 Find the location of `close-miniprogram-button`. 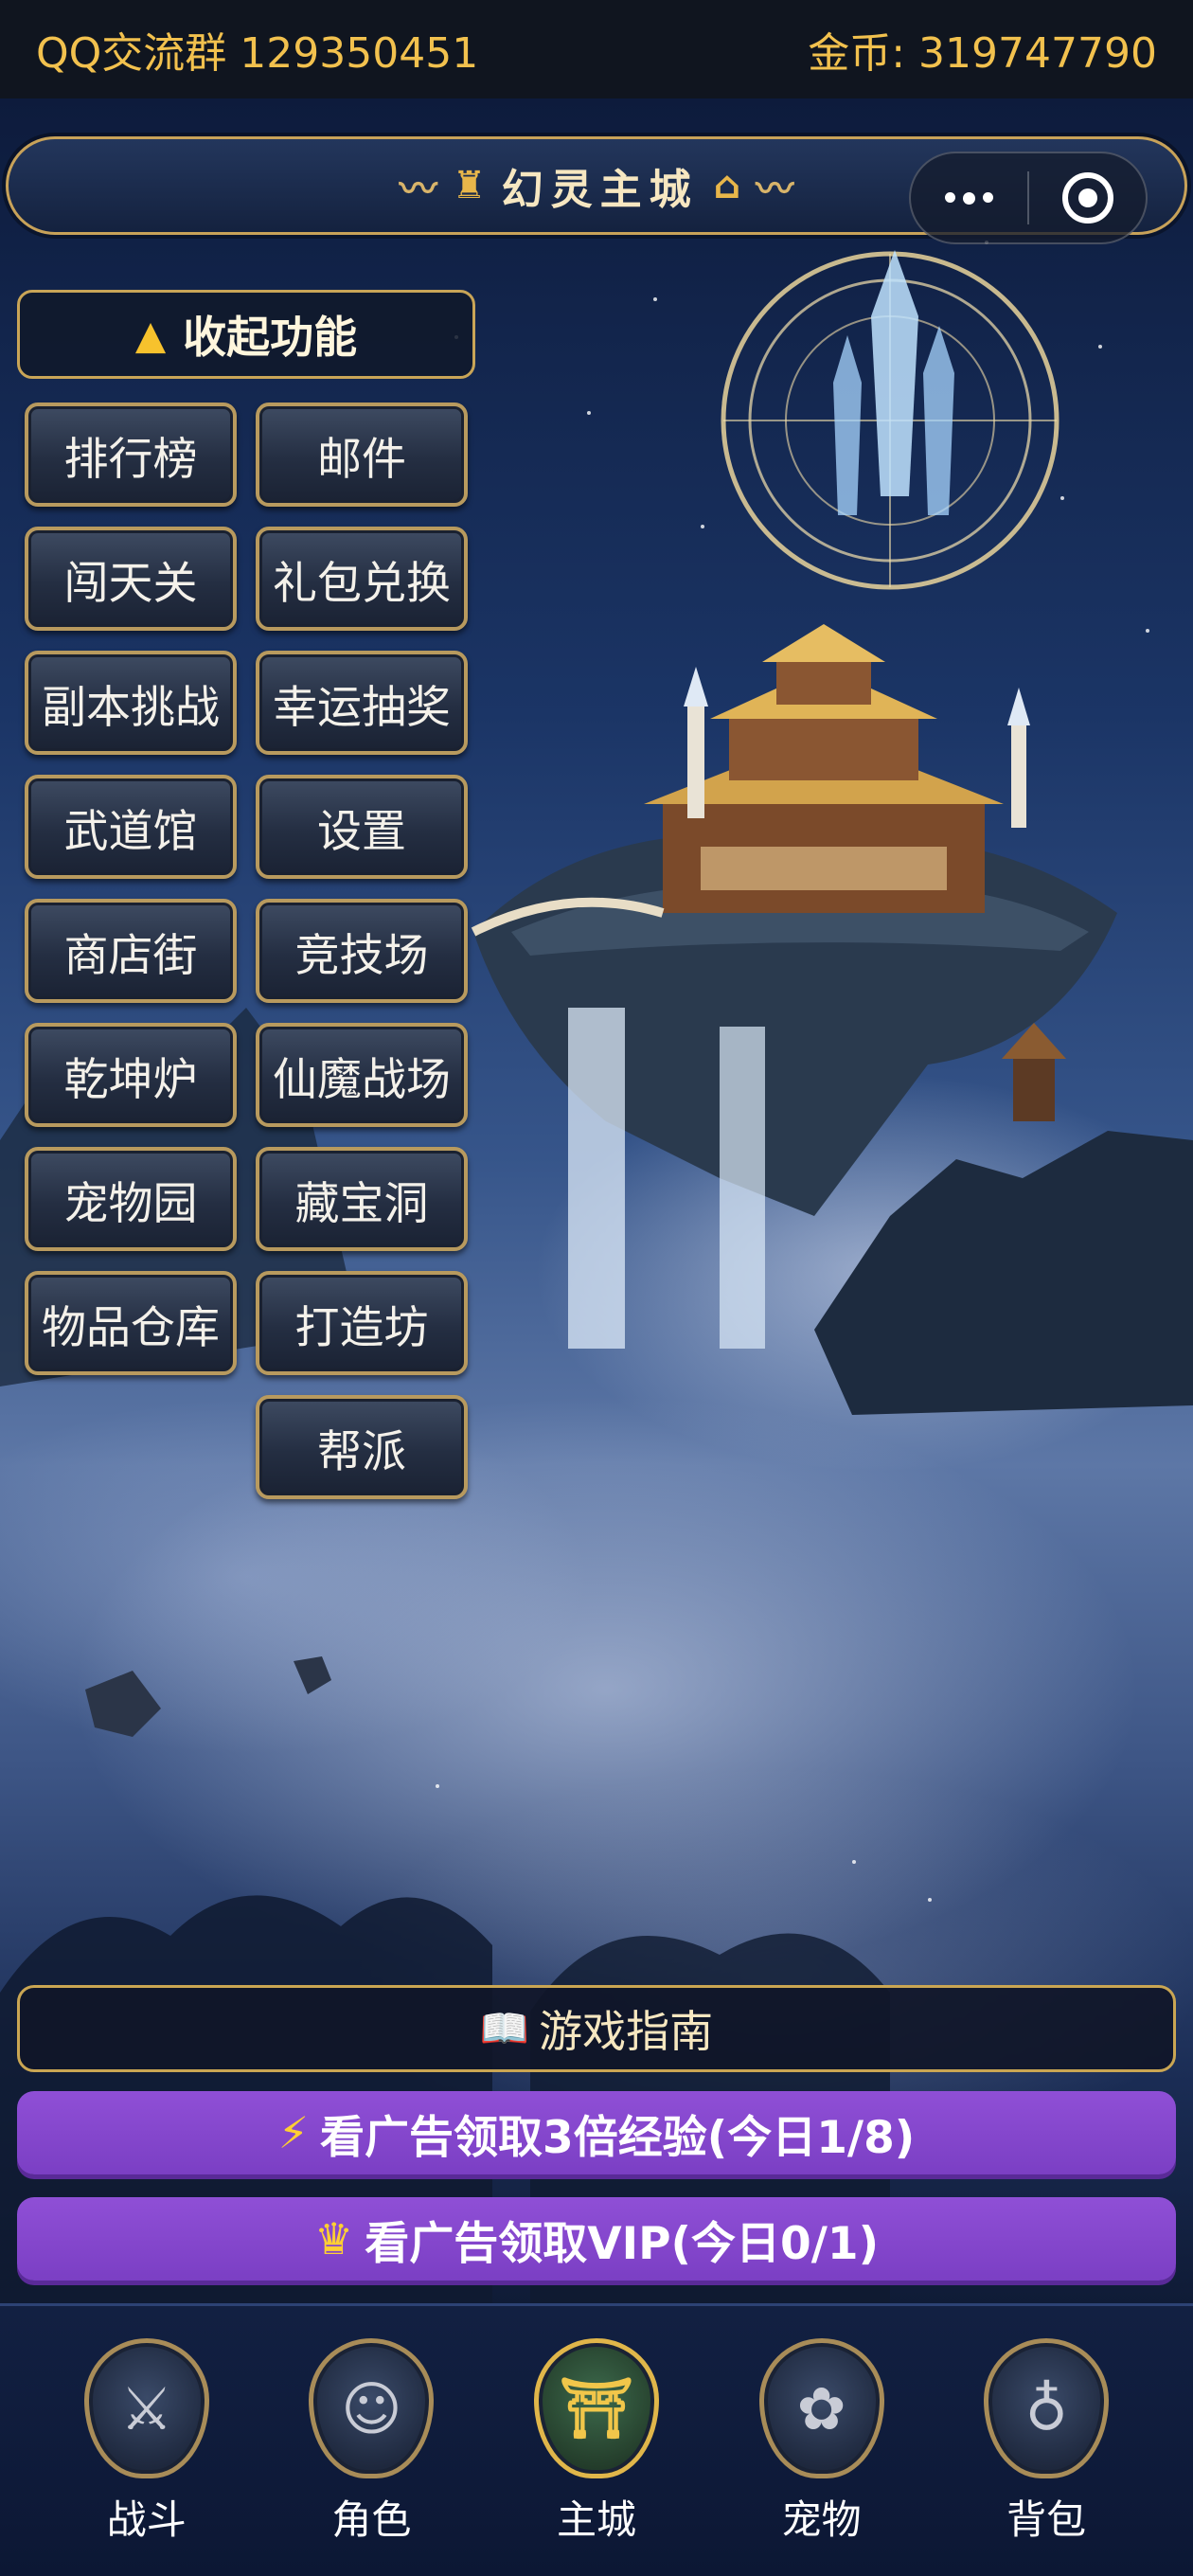

close-miniprogram-button is located at coordinates (1087, 197).